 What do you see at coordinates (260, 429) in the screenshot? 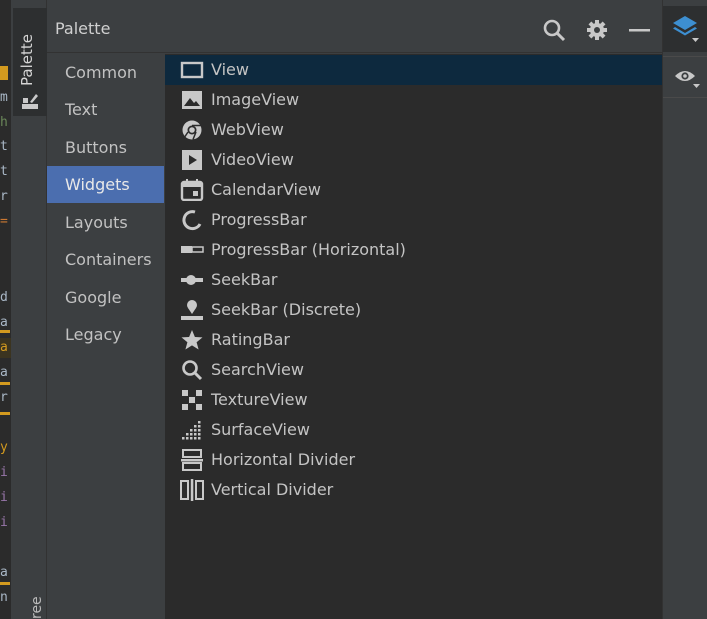
I see `widget-label: SurfaceView` at bounding box center [260, 429].